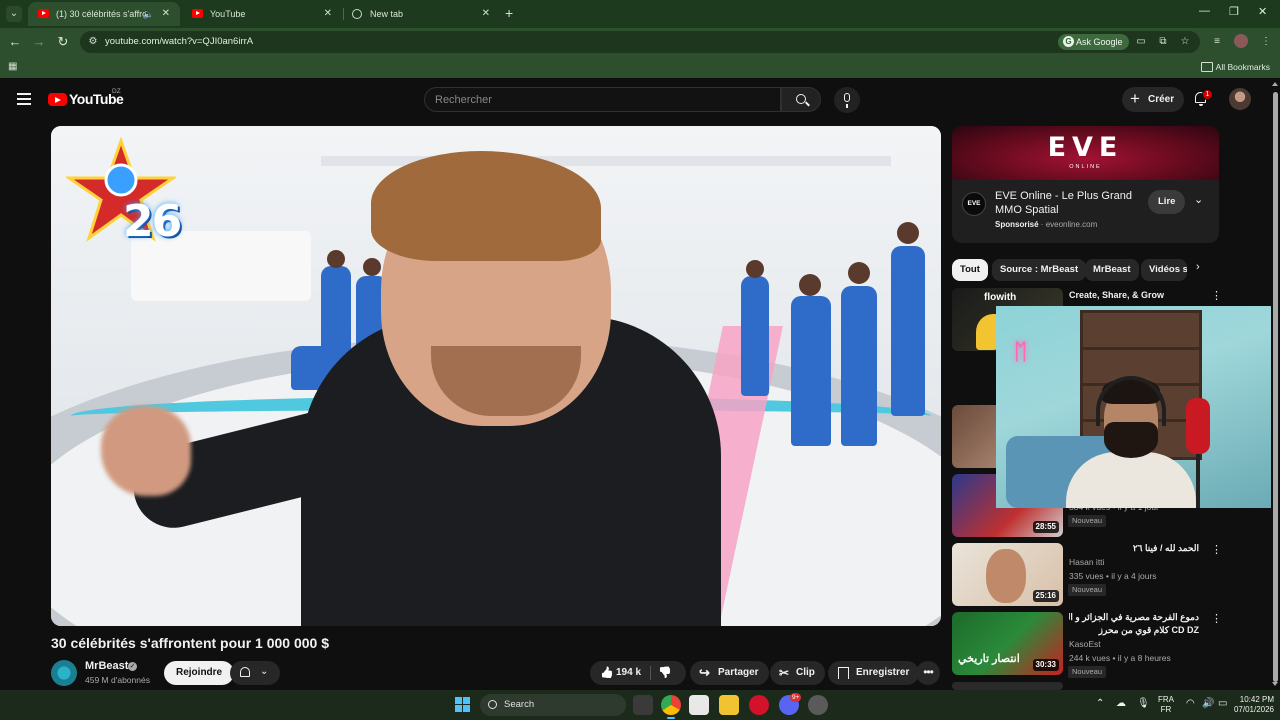 Image resolution: width=1280 pixels, height=720 pixels. What do you see at coordinates (797, 673) in the screenshot?
I see `clip-button: Clip` at bounding box center [797, 673].